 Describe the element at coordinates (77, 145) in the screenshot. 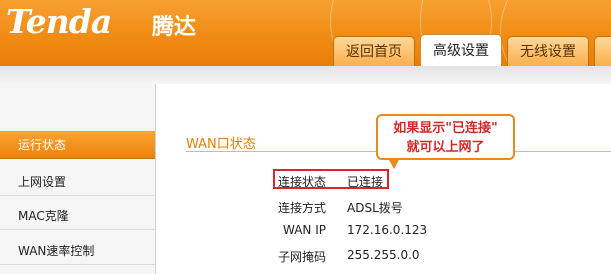

I see `sidebar-item-status: 运行状态` at that location.